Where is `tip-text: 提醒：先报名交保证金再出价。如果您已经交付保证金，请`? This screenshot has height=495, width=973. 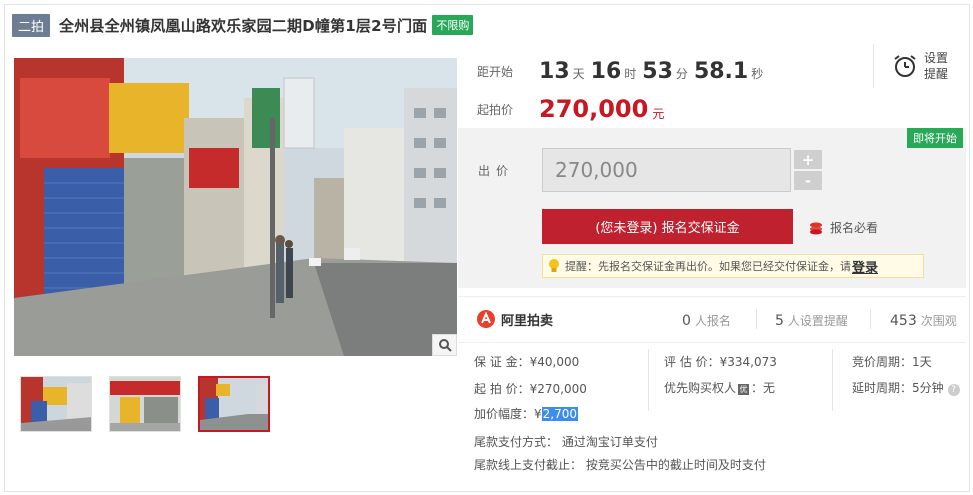 tip-text: 提醒：先报名交保证金再出价。如果您已经交付保证金，请 is located at coordinates (708, 266).